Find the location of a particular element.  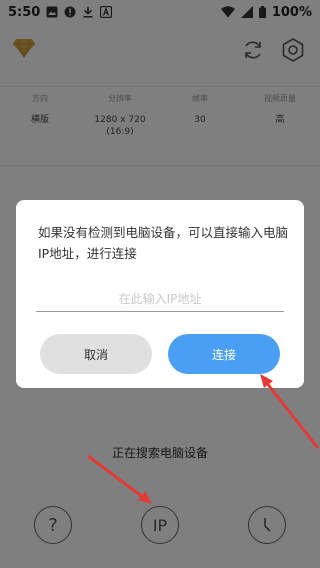

dialog-message: 如果没有检测到电脑设备，可以直接输入电脑IP地址，进行连接 is located at coordinates (163, 243).